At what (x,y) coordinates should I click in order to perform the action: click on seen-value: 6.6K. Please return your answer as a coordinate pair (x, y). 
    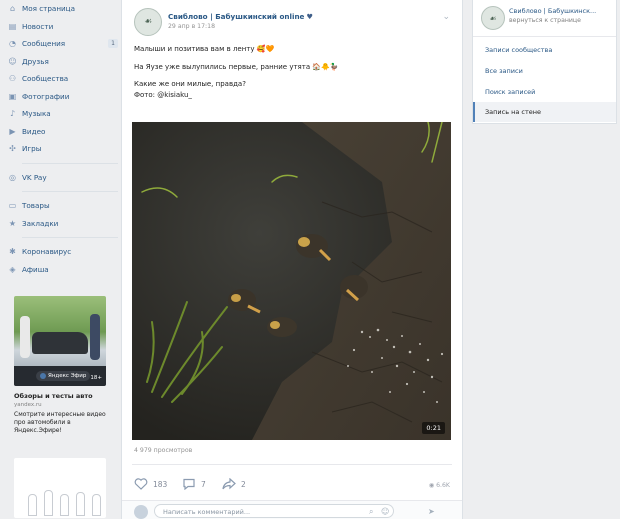
    Looking at the image, I should click on (443, 485).